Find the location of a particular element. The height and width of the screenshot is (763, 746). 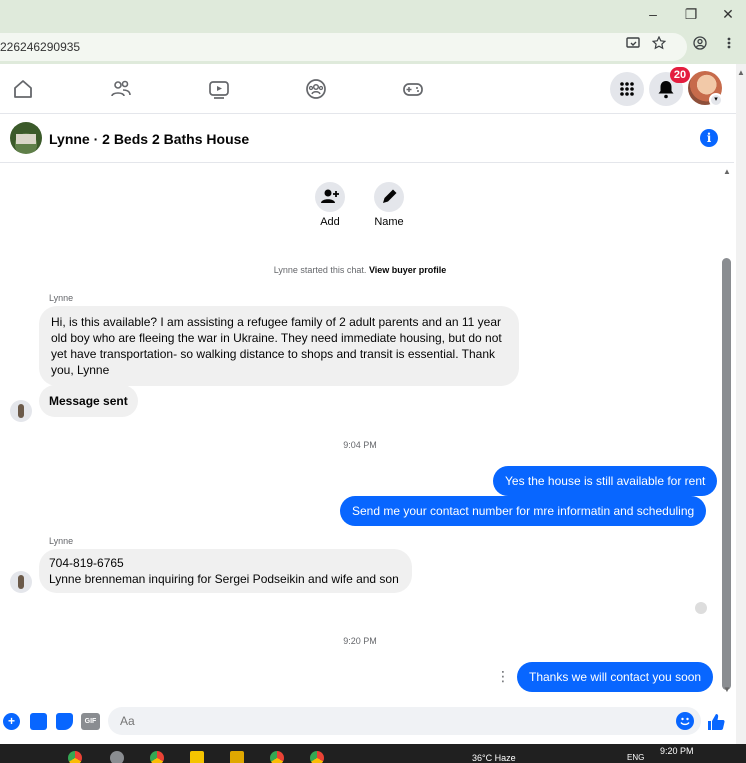

add-person-icon is located at coordinates (330, 196).